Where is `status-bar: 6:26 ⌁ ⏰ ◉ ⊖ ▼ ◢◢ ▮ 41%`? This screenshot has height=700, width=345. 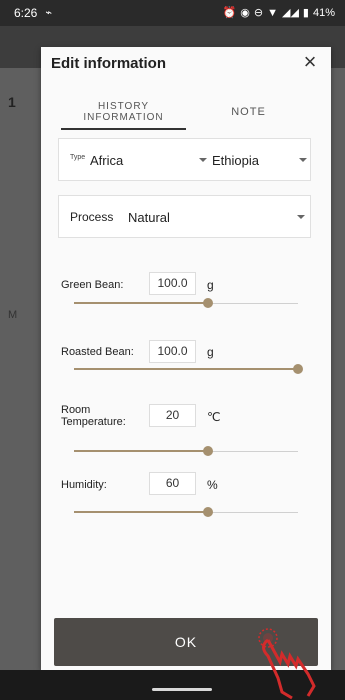 status-bar: 6:26 ⌁ ⏰ ◉ ⊖ ▼ ◢◢ ▮ 41% is located at coordinates (172, 13).